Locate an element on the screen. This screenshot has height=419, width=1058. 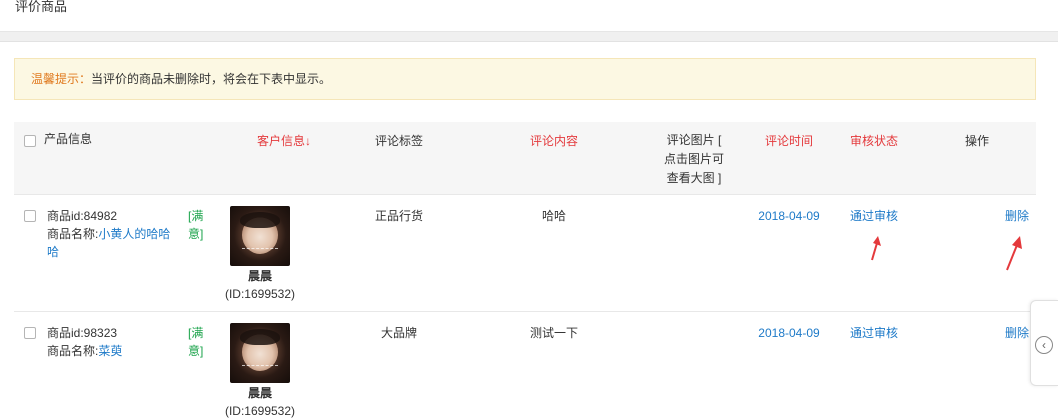
col-label: 评论标签 is located at coordinates (398, 141).